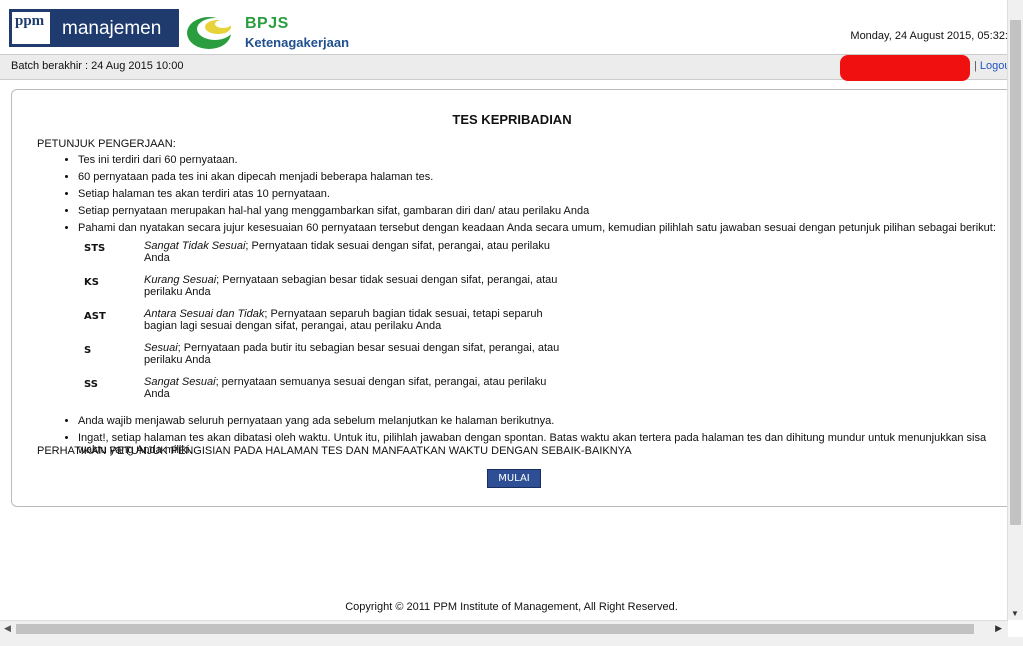  I want to click on horizontal-scroll-thumb, so click(495, 629).